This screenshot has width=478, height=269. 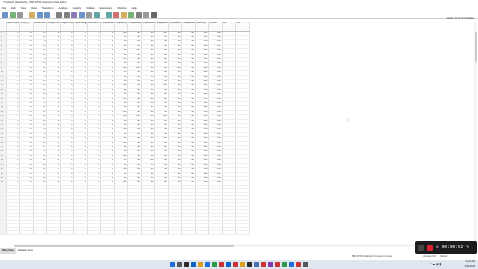 What do you see at coordinates (123, 14) in the screenshot?
I see `weight-cases-icon` at bounding box center [123, 14].